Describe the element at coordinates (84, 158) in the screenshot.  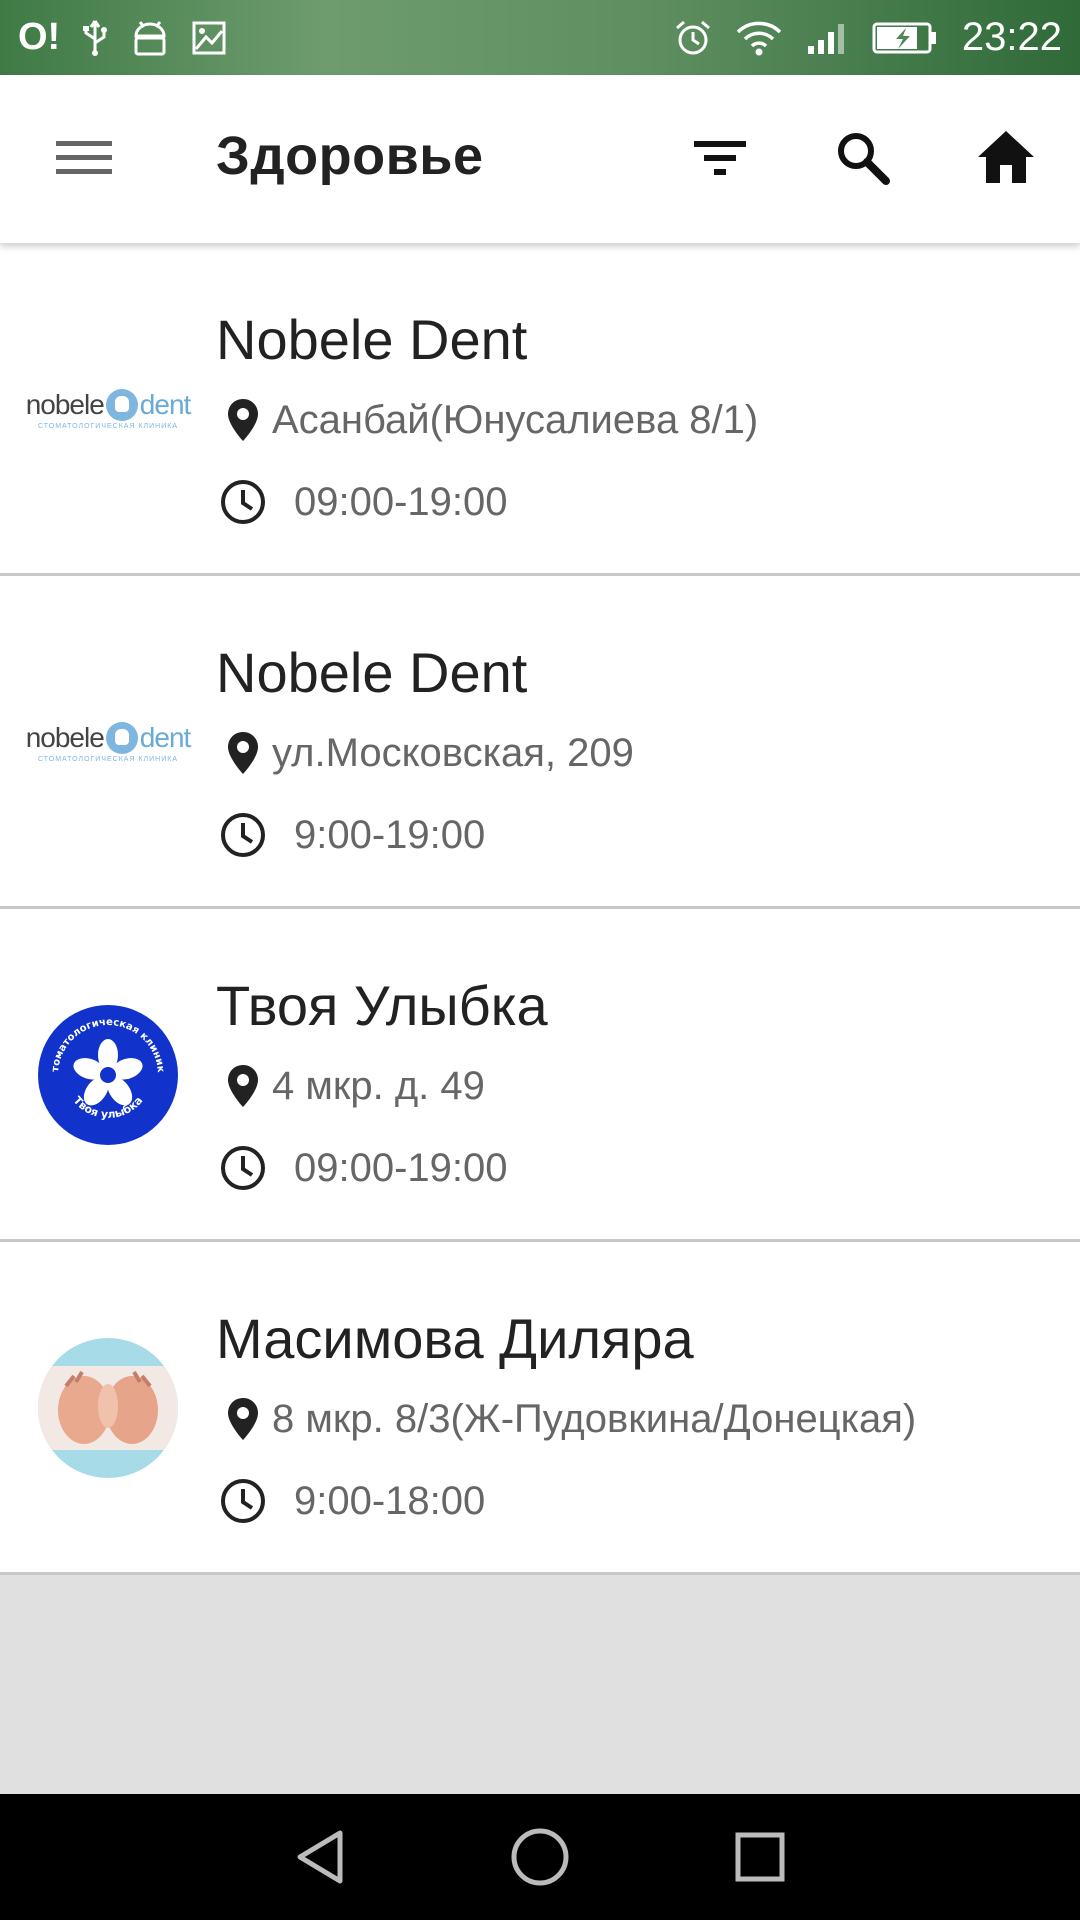
I see `menu-icon` at that location.